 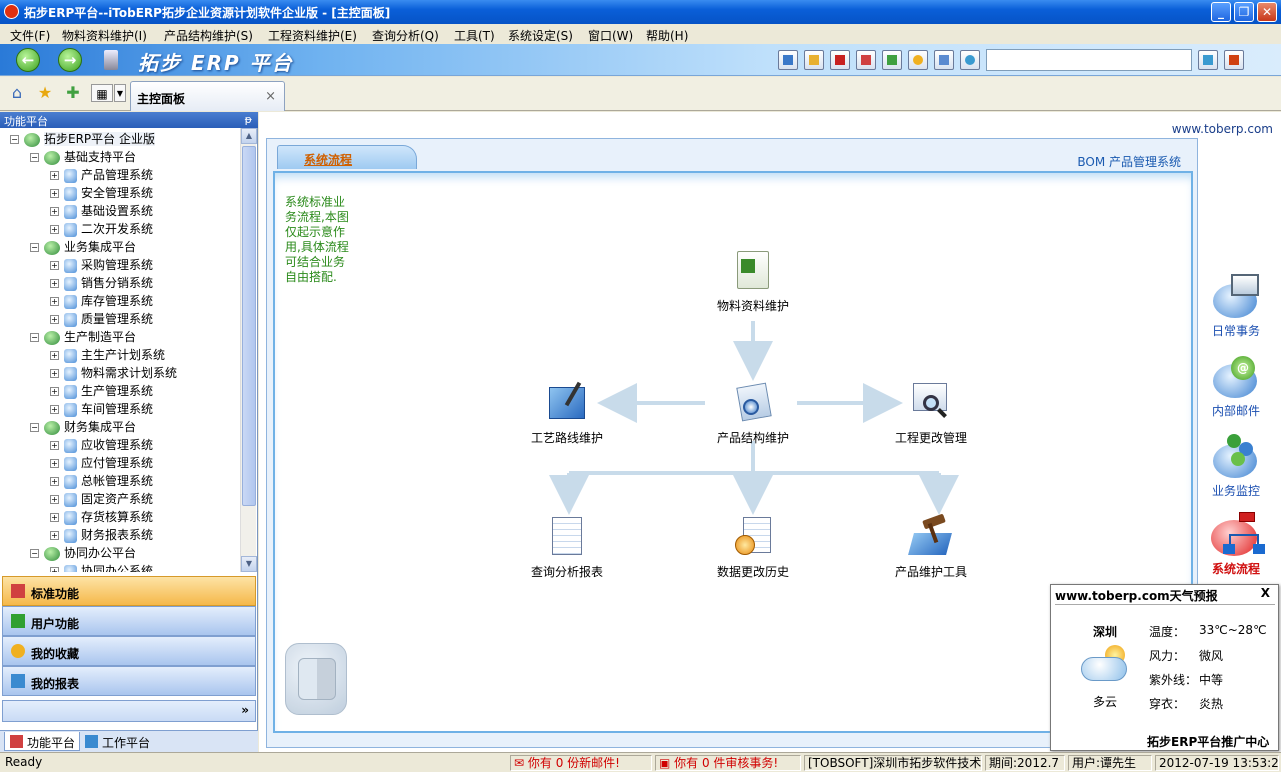 I want to click on toolbar-add-icon, so click(x=892, y=60).